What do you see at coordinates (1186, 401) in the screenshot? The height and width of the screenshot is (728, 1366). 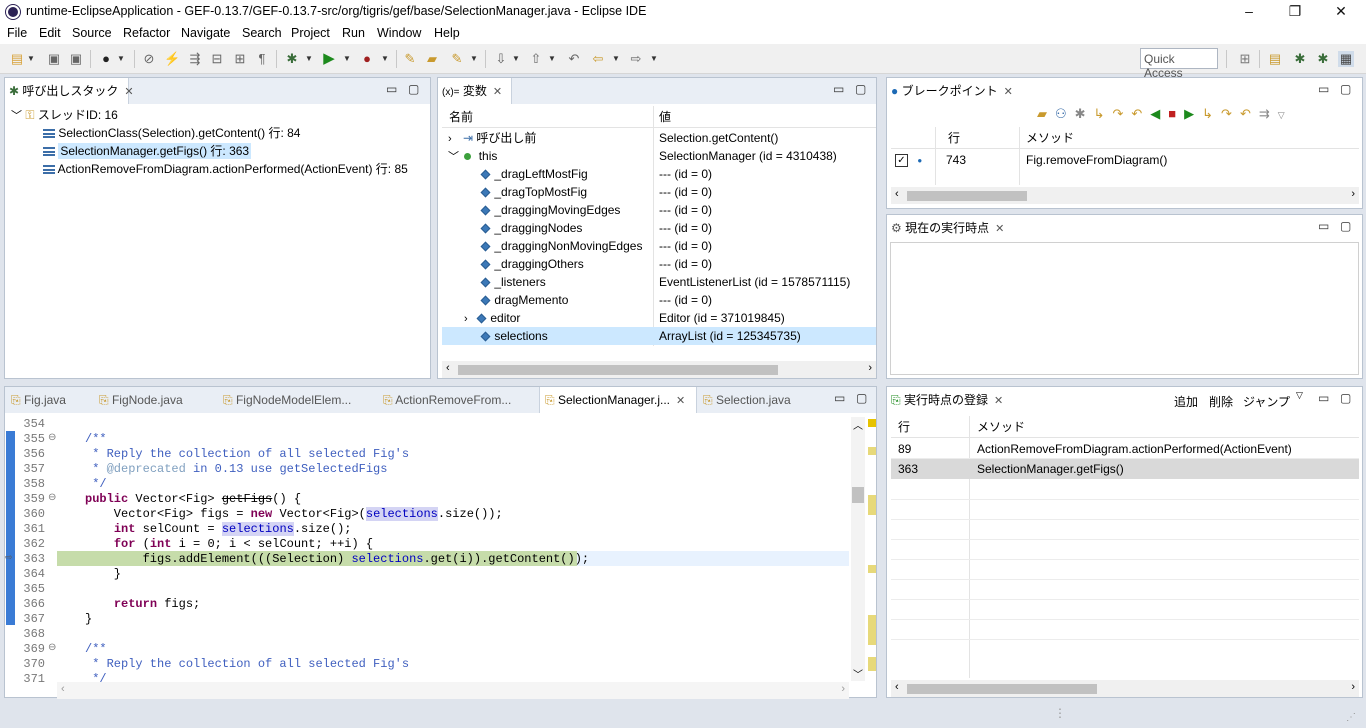 I see `add-button: 追加` at bounding box center [1186, 401].